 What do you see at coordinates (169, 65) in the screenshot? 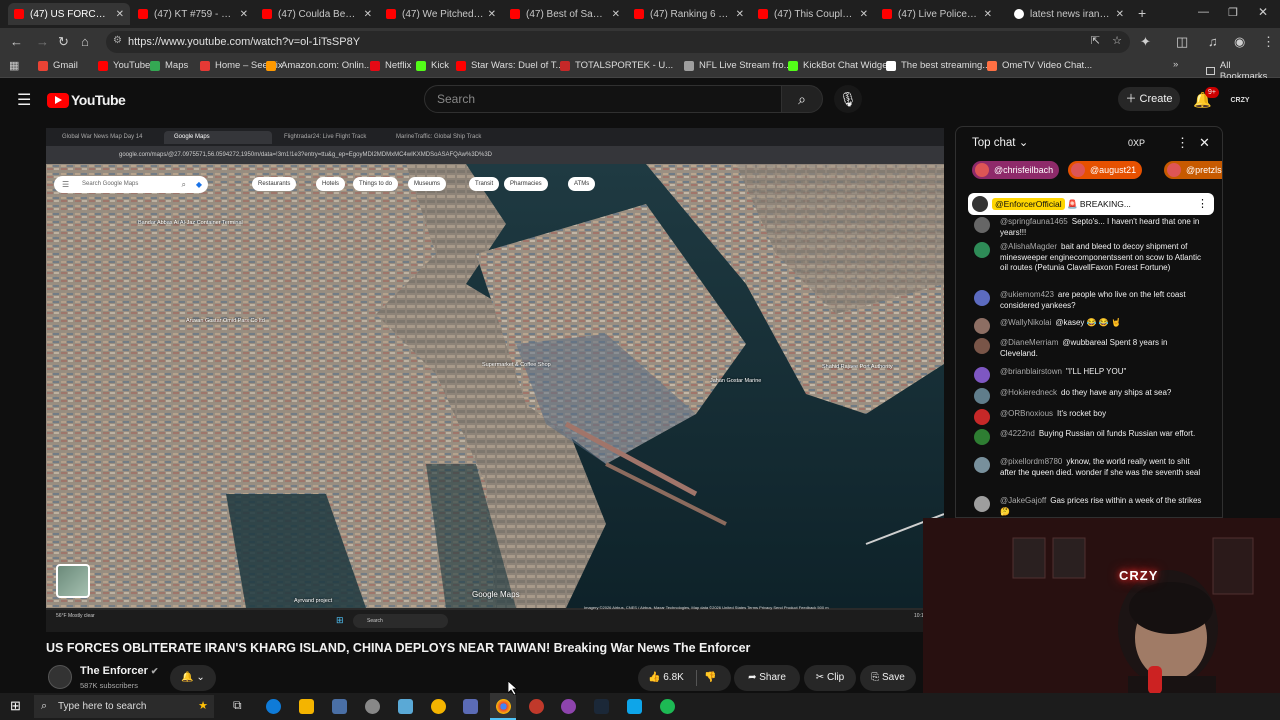
I see `bookmark-item: Maps` at bounding box center [169, 65].